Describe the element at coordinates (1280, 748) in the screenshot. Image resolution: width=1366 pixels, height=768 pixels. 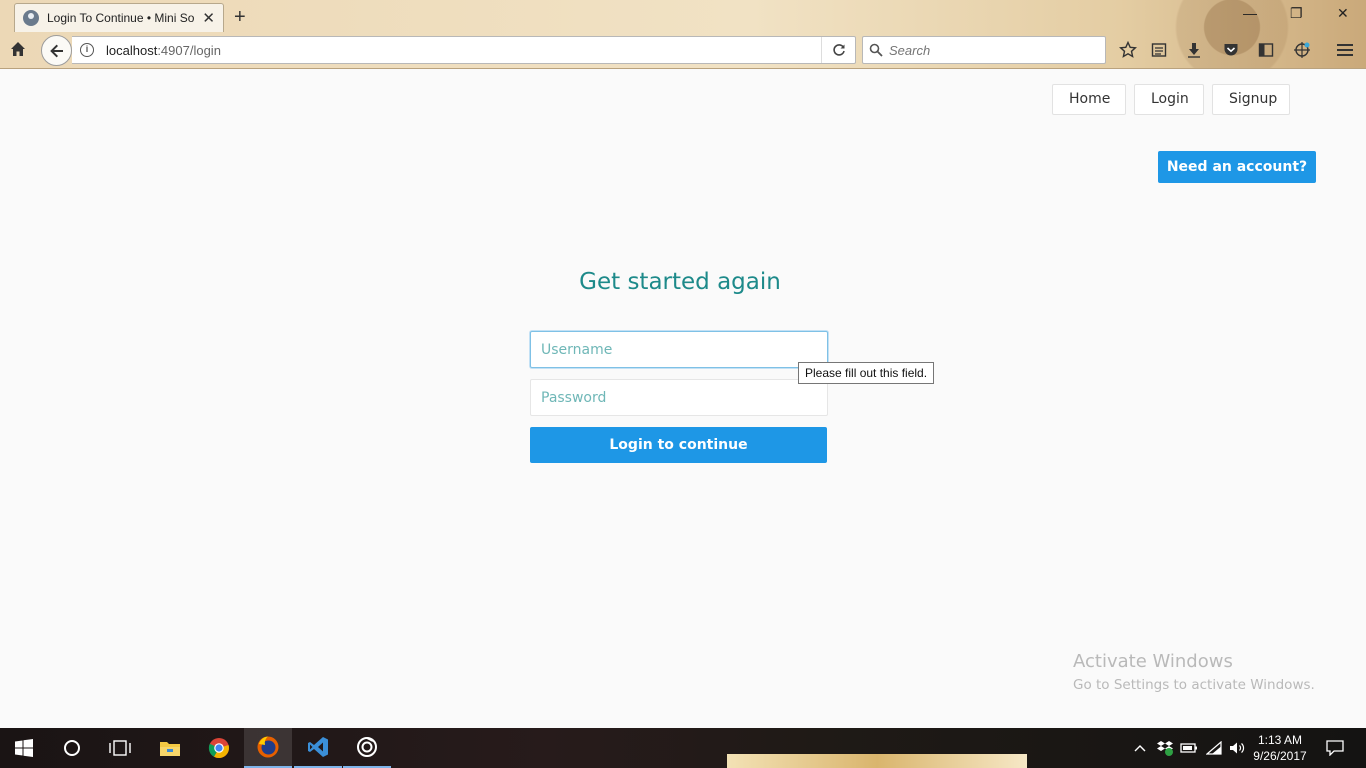
I see `system-clock: 1:13 AM 9/26/2017` at that location.